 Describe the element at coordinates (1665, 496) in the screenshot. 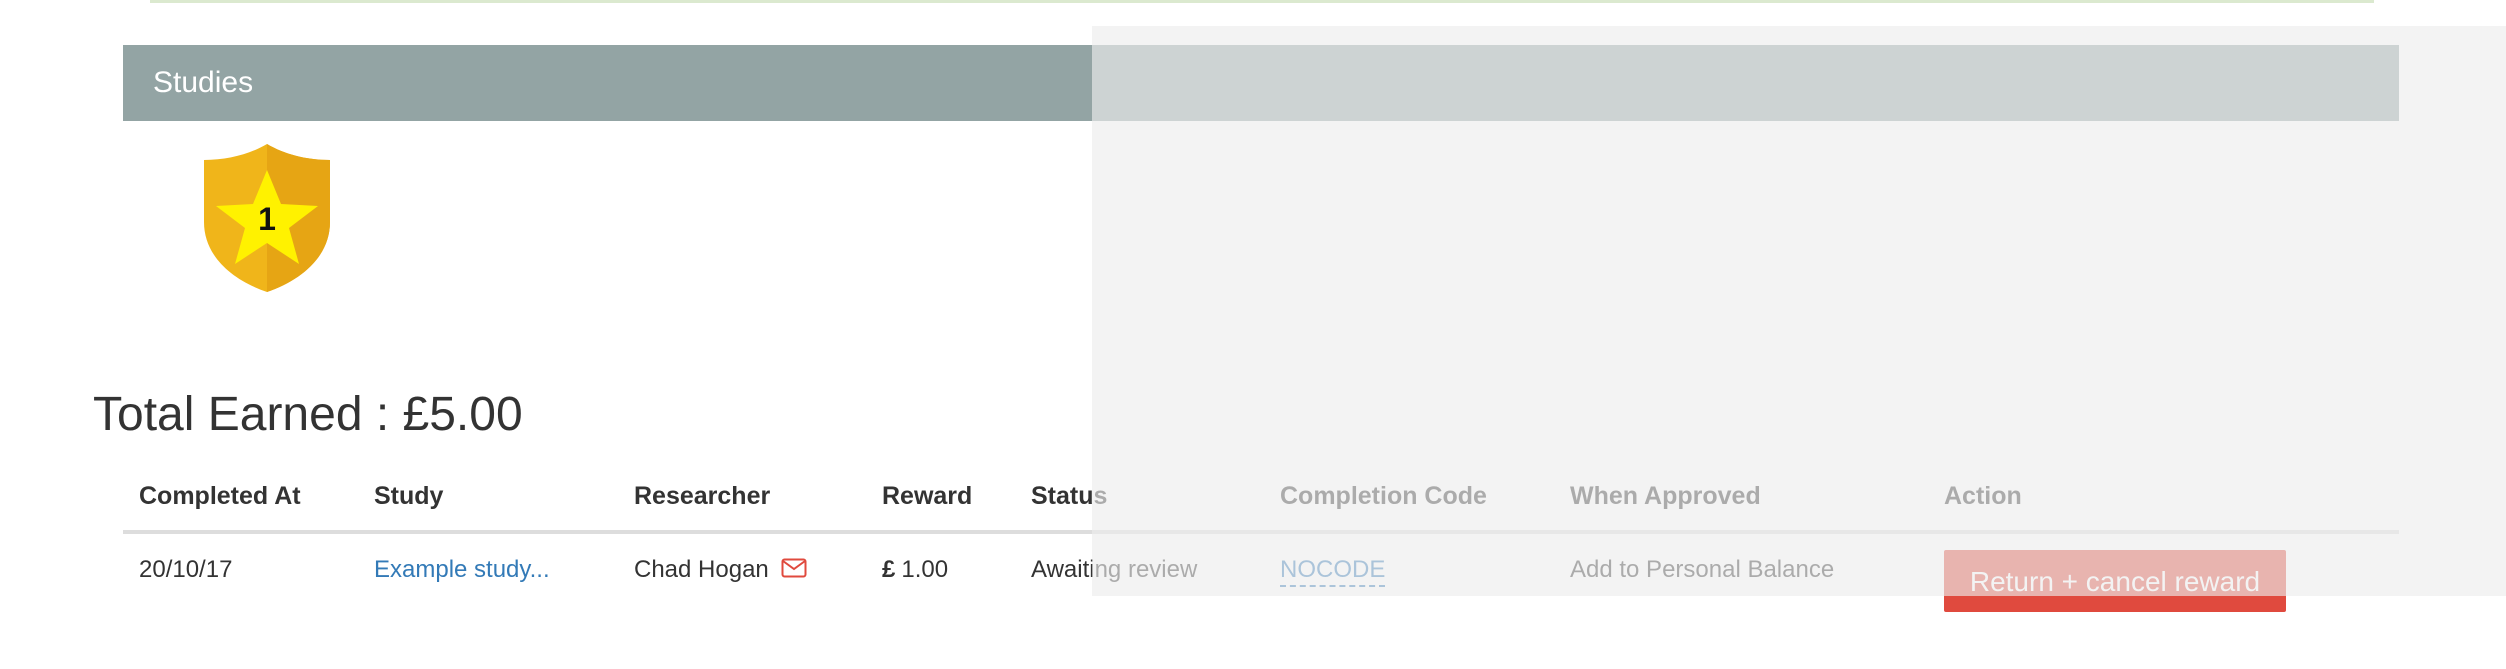

I see `col-header-when-approved: When Approved` at that location.